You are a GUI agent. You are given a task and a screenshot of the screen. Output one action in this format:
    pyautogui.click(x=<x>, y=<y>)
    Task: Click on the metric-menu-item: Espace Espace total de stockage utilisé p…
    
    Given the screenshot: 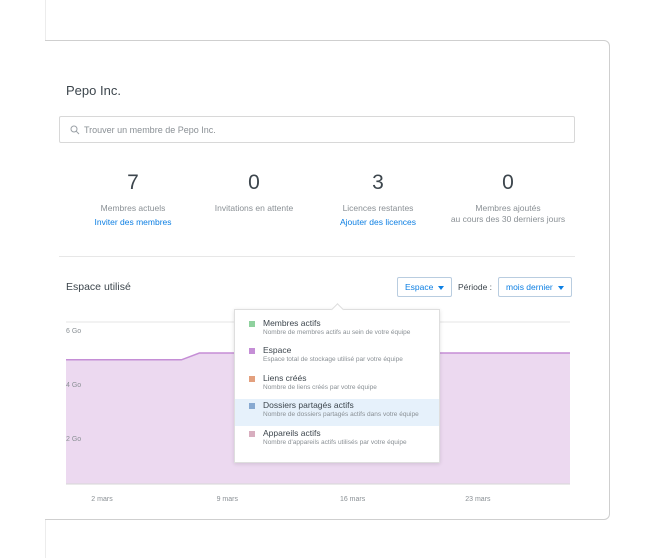 What is the action you would take?
    pyautogui.click(x=337, y=357)
    